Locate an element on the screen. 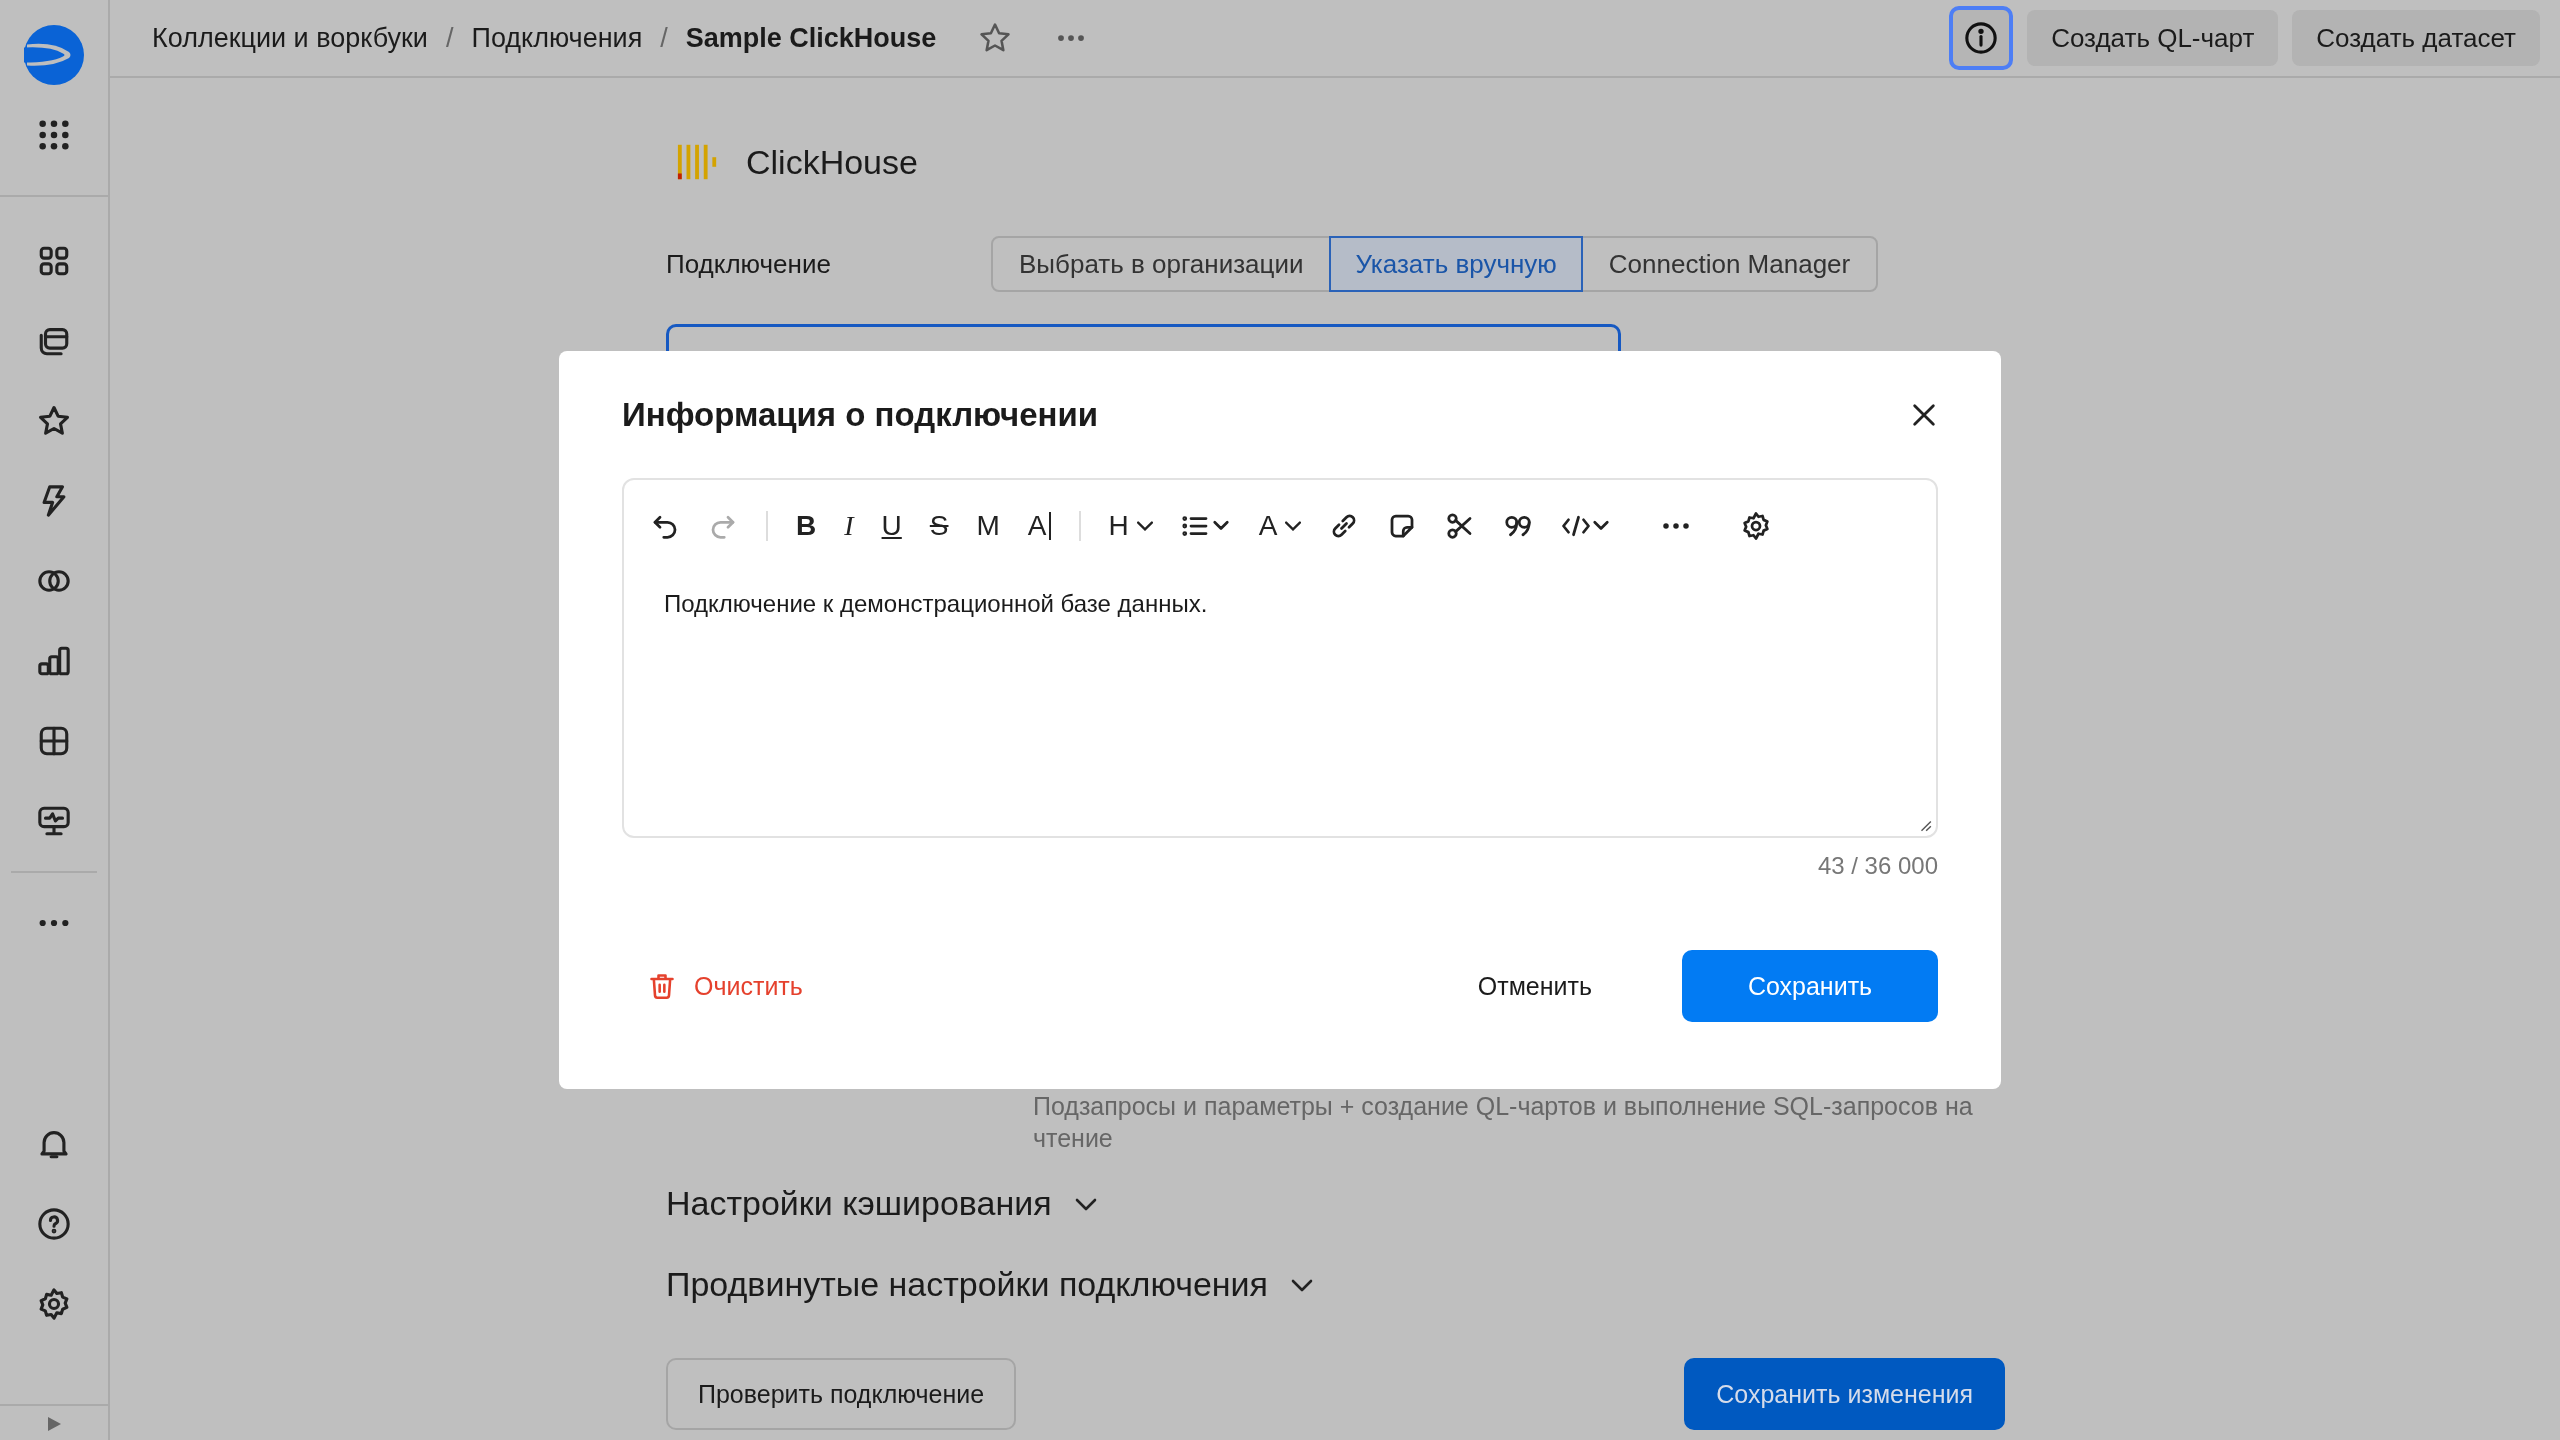  text-editor: B I U S M A H A Подключение к демонстрационной базе данных. is located at coordinates (1280, 658).